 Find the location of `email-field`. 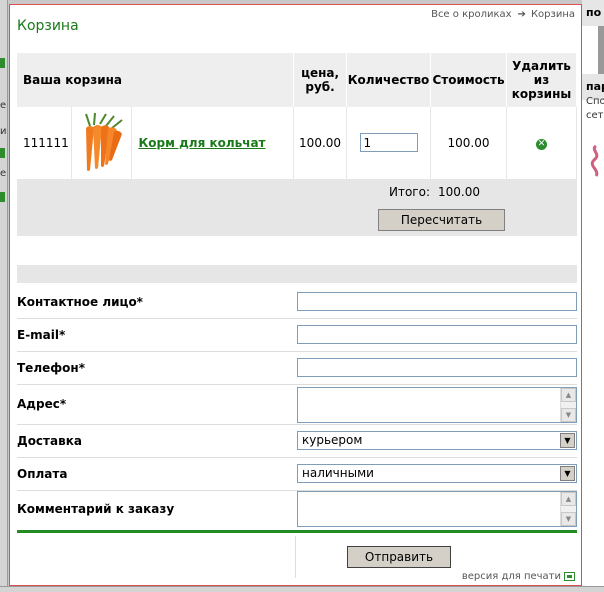

email-field is located at coordinates (437, 334).